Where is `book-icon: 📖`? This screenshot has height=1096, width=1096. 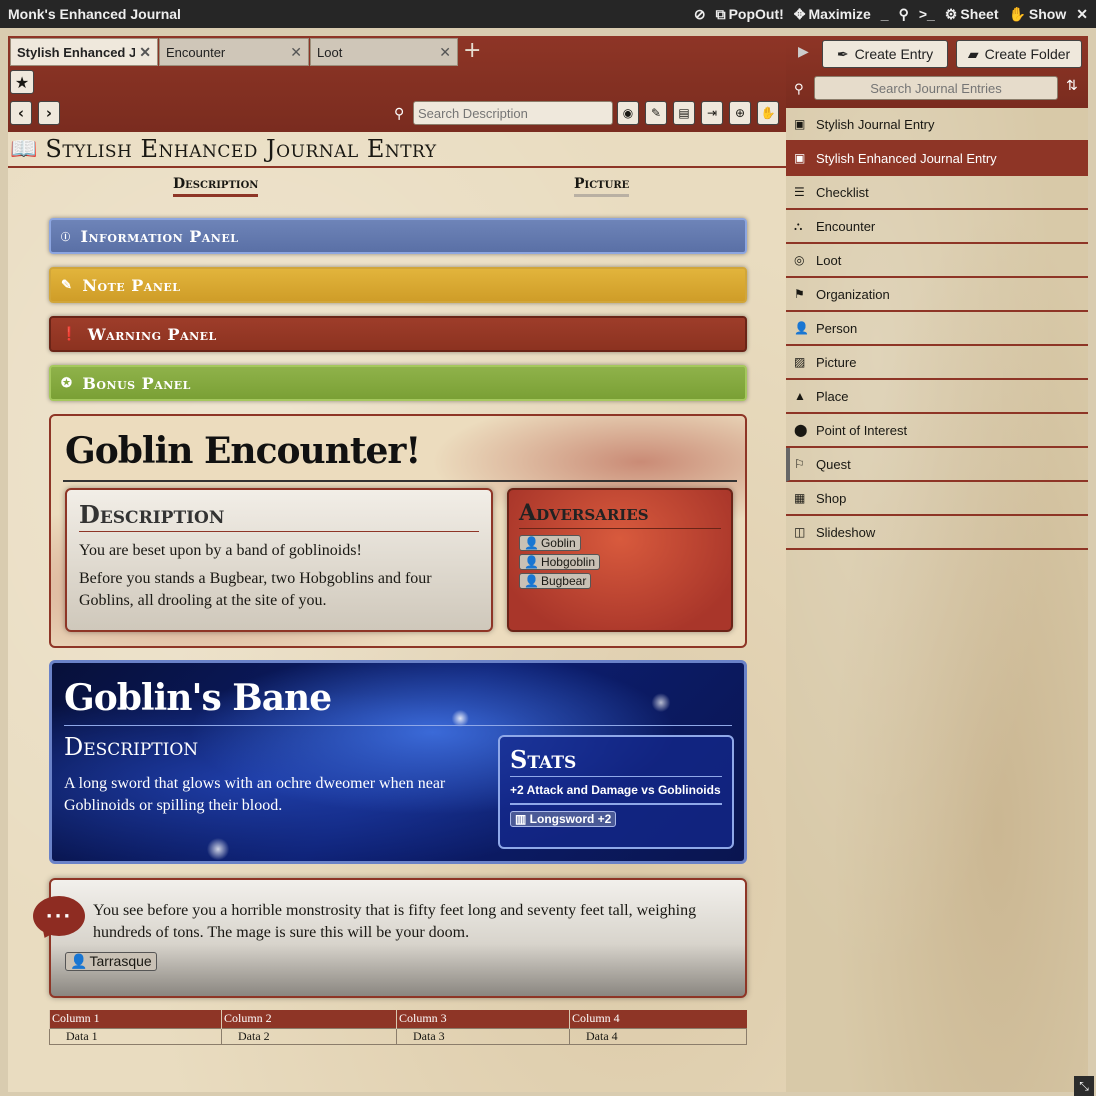
book-icon: 📖 is located at coordinates (24, 149).